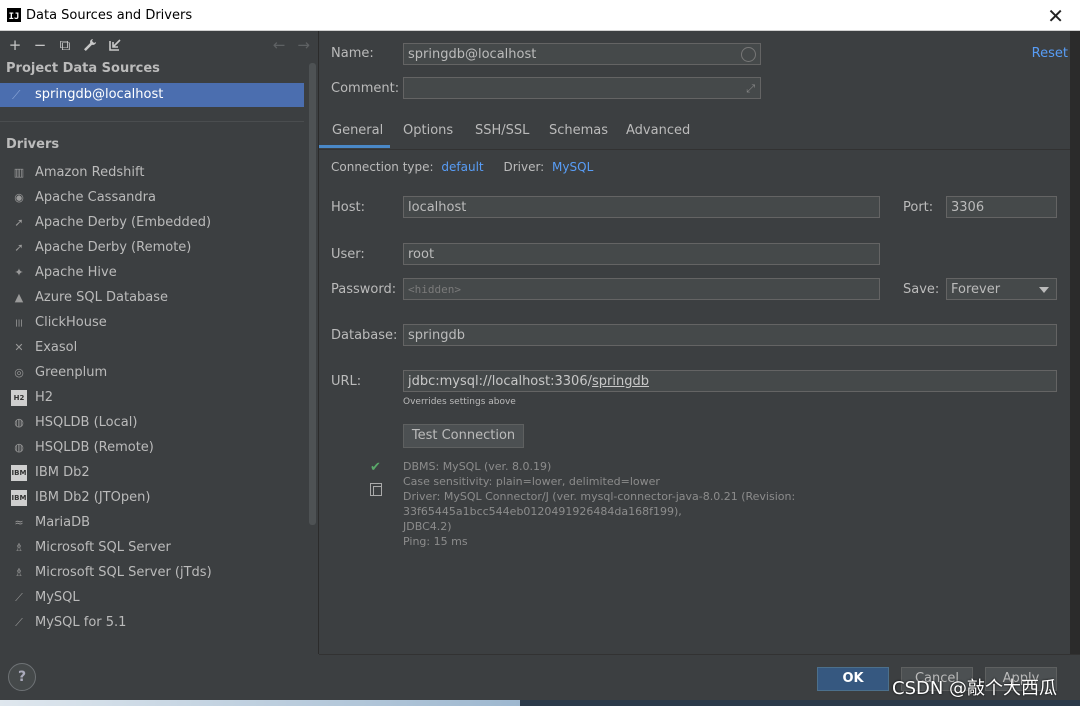 This screenshot has height=706, width=1080. Describe the element at coordinates (427, 526) in the screenshot. I see `status-line: JDBC4.2)` at that location.